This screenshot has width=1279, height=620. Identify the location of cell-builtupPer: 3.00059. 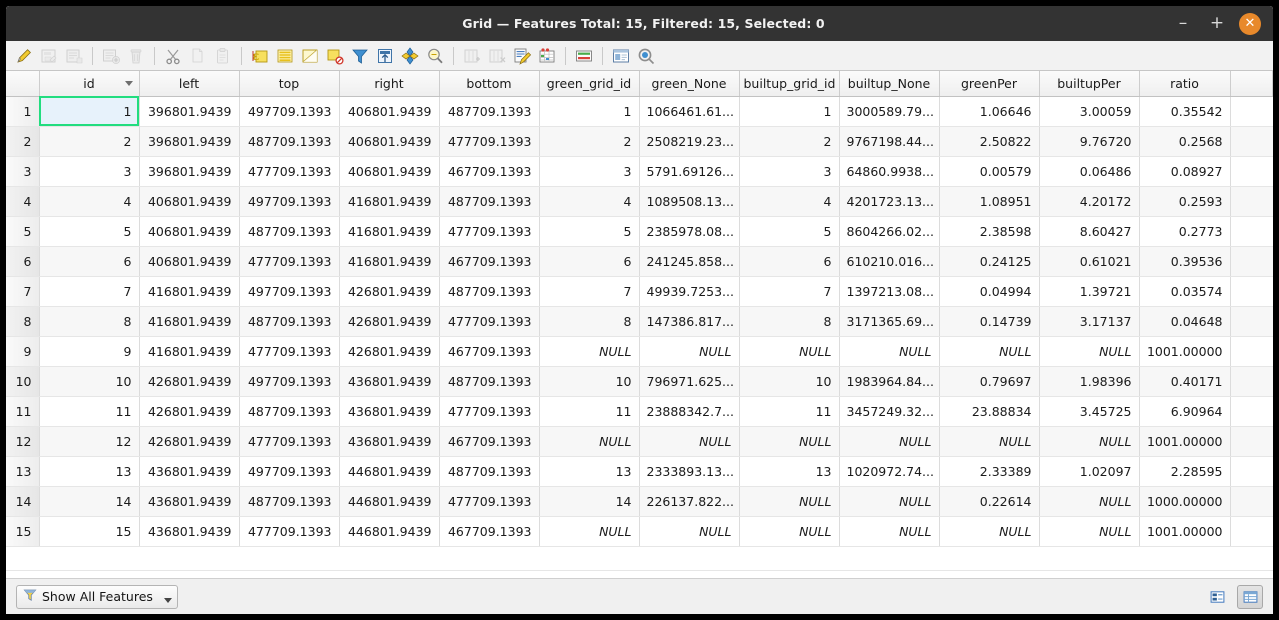
(1089, 111).